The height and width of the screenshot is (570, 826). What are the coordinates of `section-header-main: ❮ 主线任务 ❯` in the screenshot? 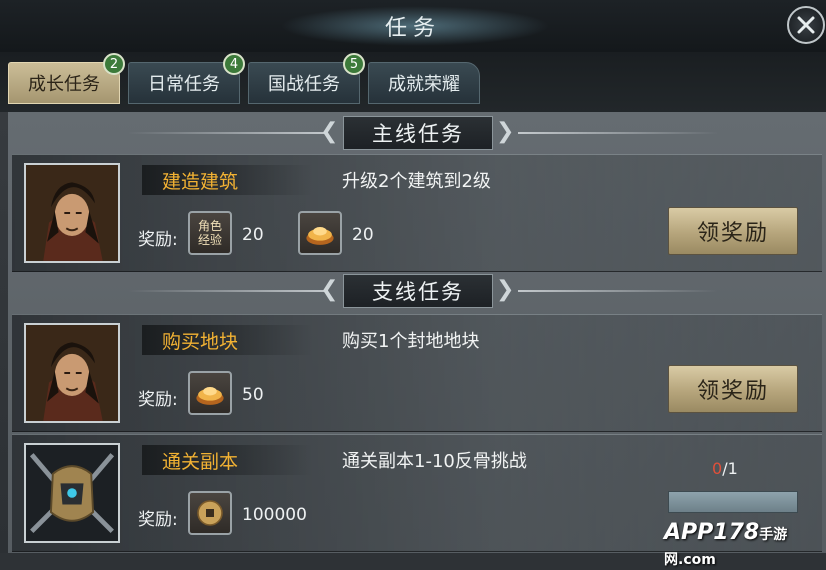 It's located at (417, 133).